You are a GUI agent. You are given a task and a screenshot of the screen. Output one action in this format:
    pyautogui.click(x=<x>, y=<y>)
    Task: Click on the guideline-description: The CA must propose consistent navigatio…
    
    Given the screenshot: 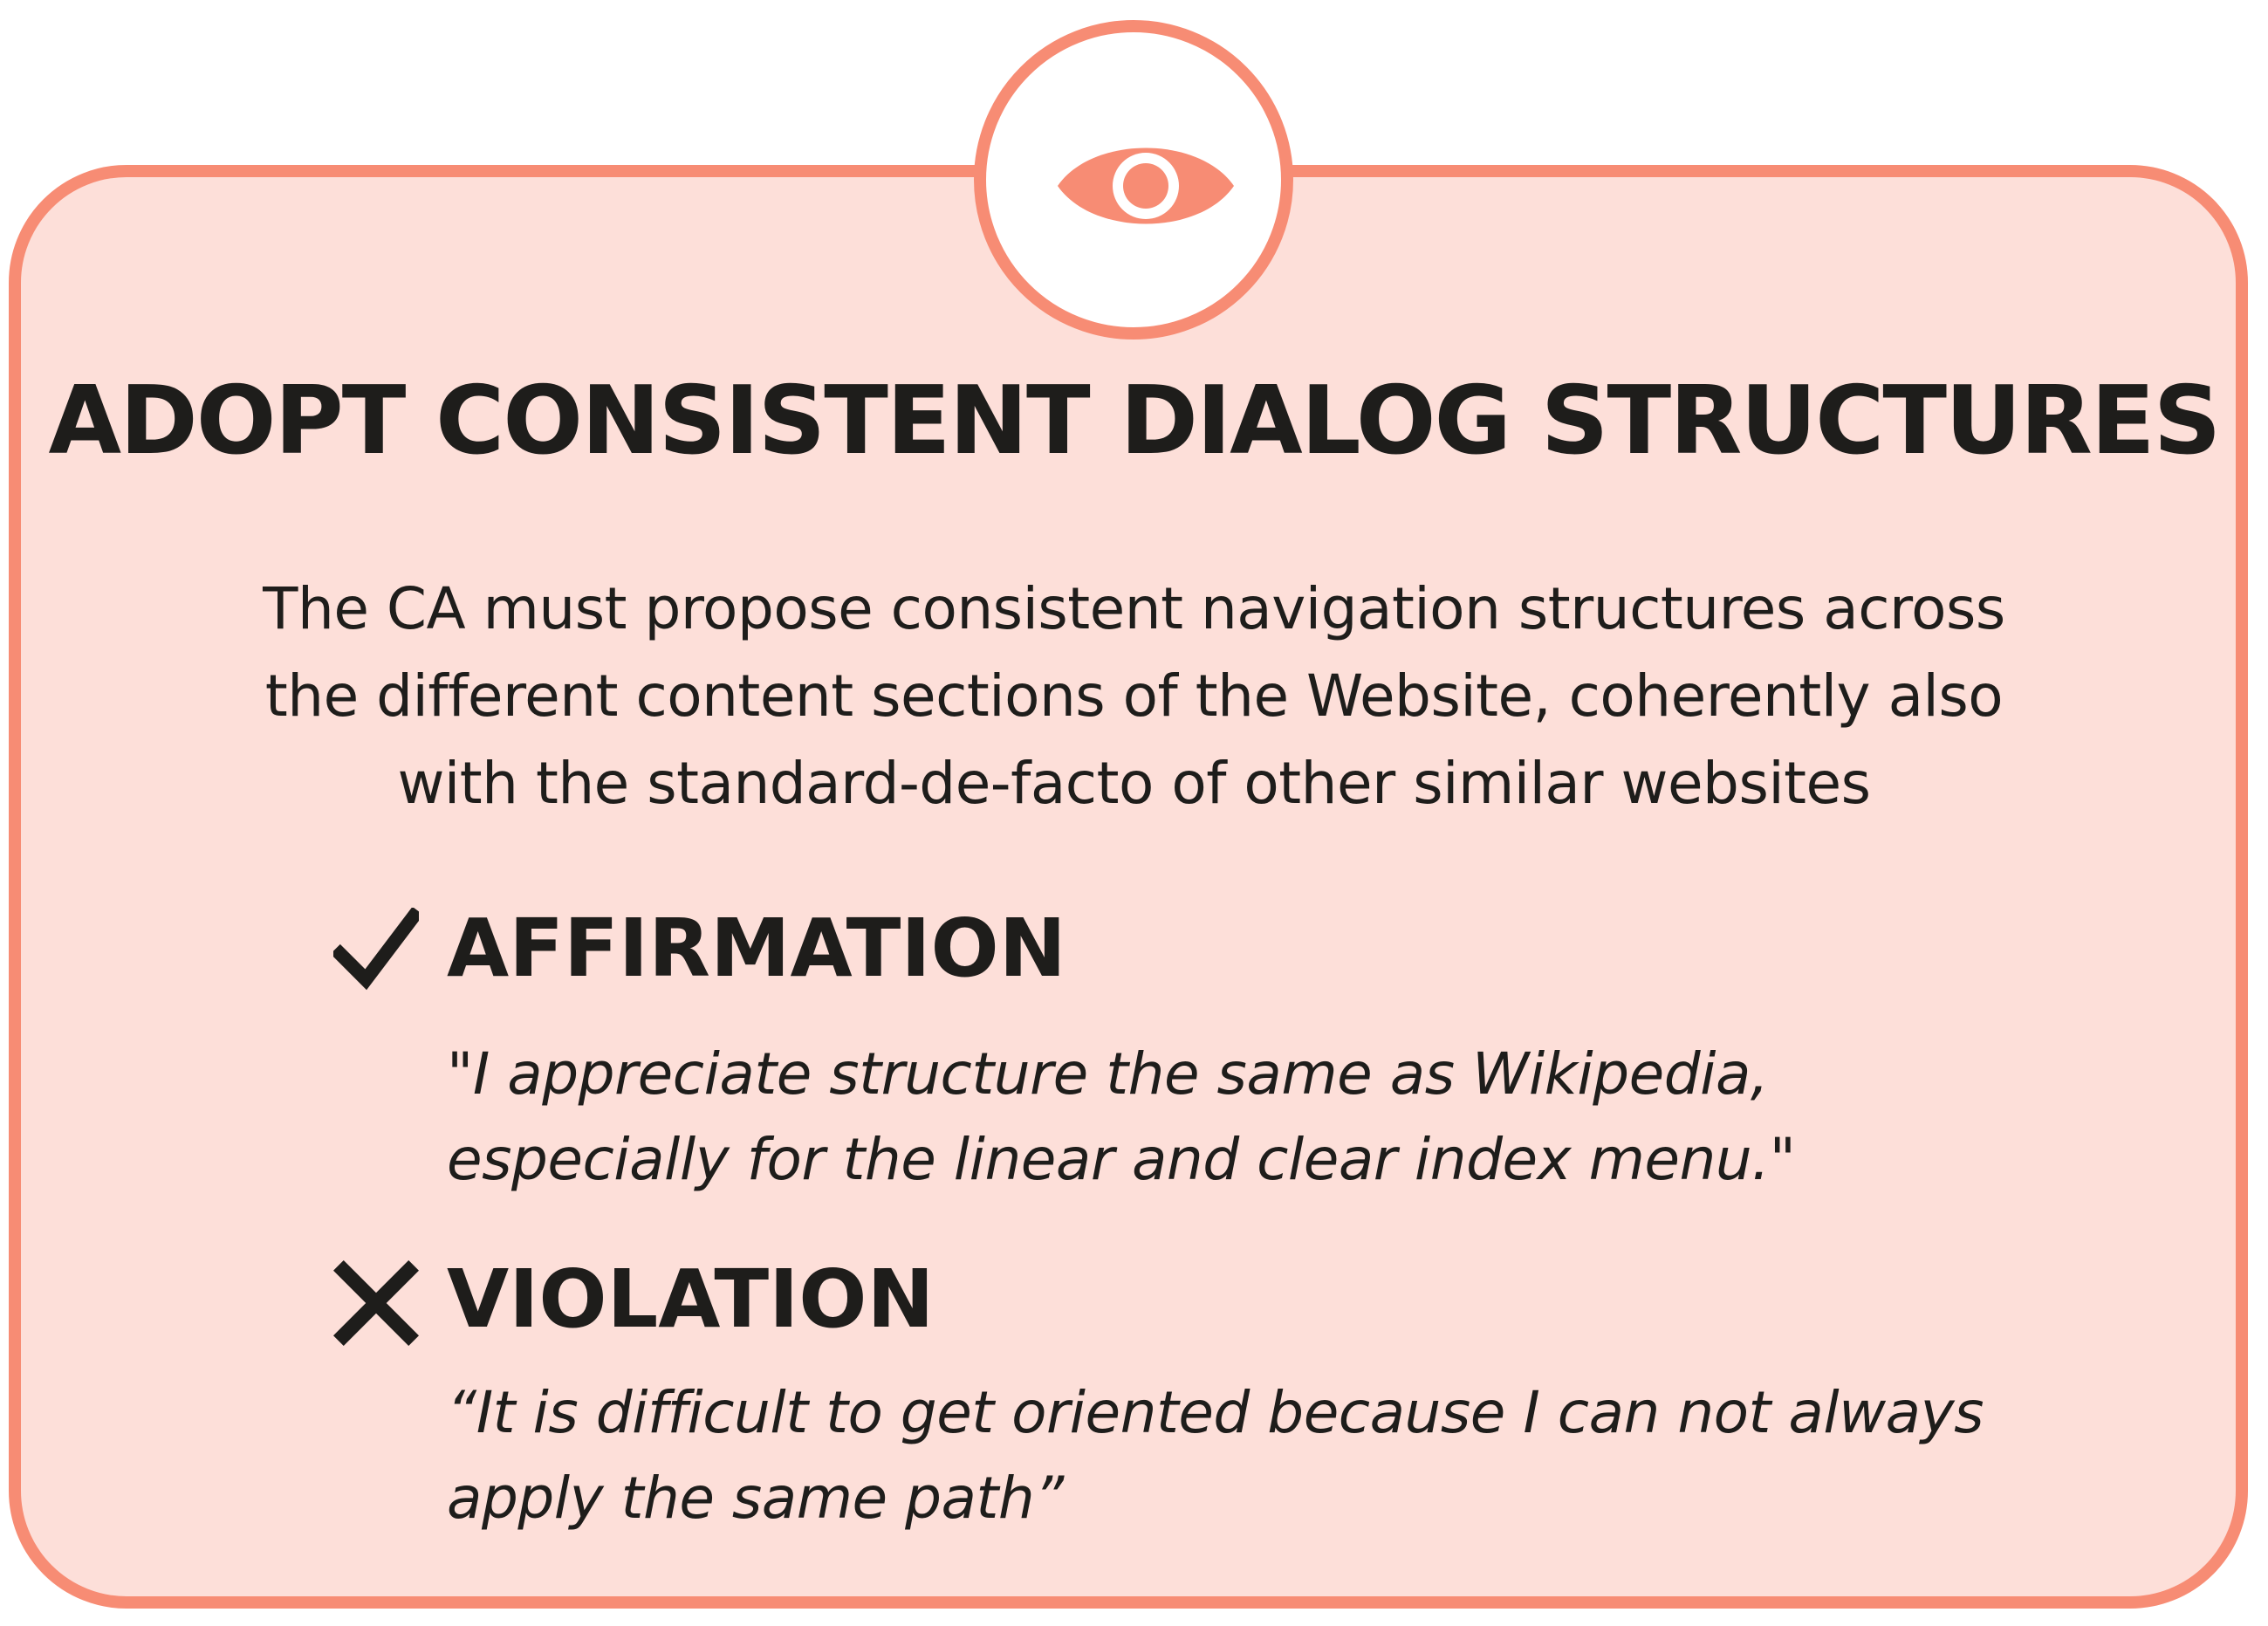 What is the action you would take?
    pyautogui.click(x=1134, y=696)
    